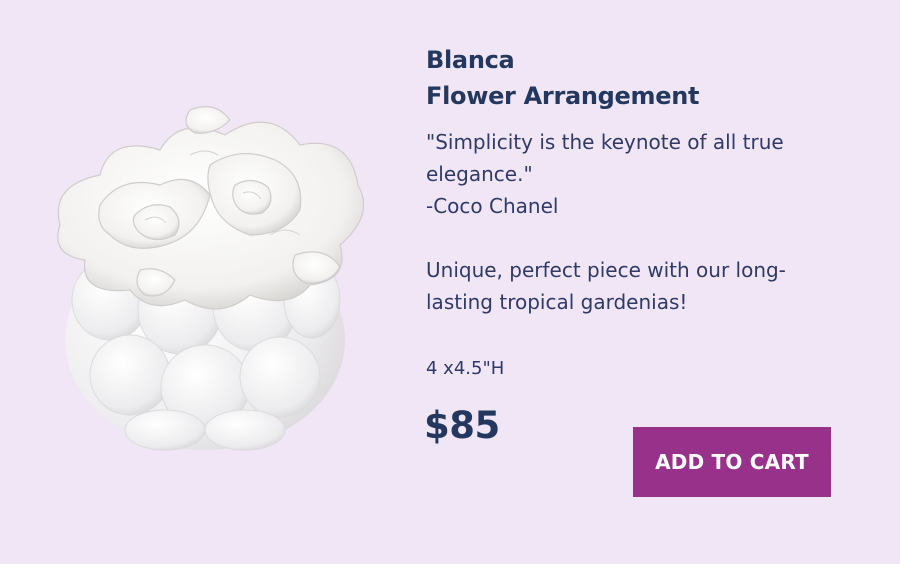 This screenshot has width=900, height=564. What do you see at coordinates (557, 302) in the screenshot?
I see `description-line-2: lasting tropical gardenias!` at bounding box center [557, 302].